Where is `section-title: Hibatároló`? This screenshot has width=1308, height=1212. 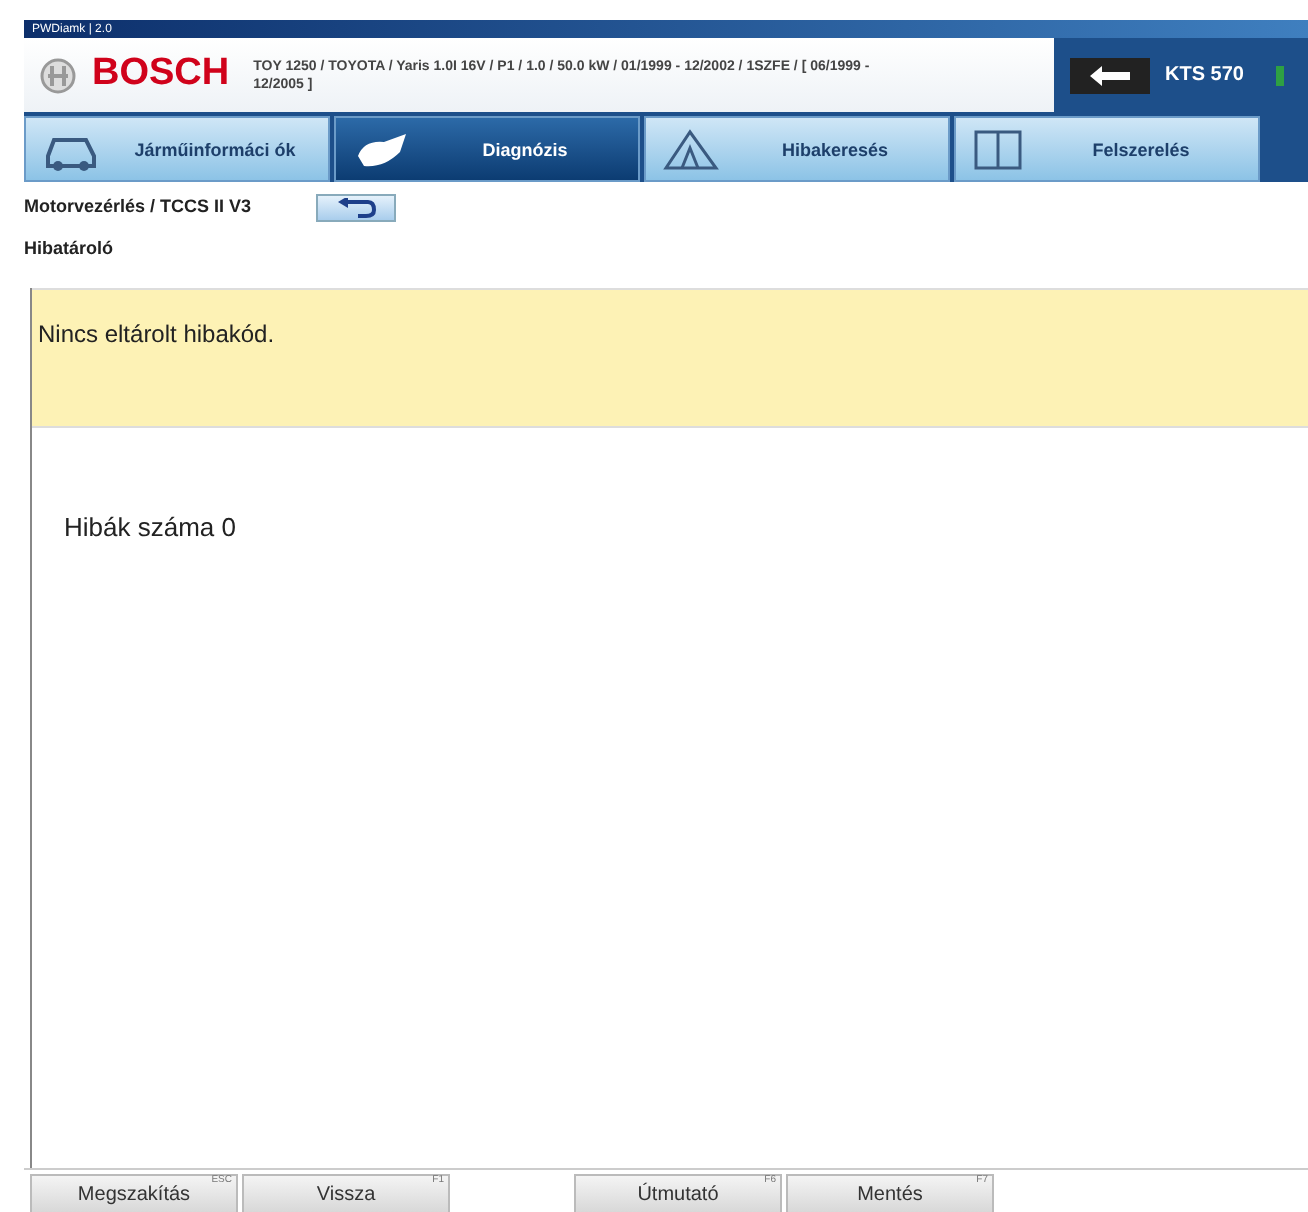
section-title: Hibatároló is located at coordinates (70, 249).